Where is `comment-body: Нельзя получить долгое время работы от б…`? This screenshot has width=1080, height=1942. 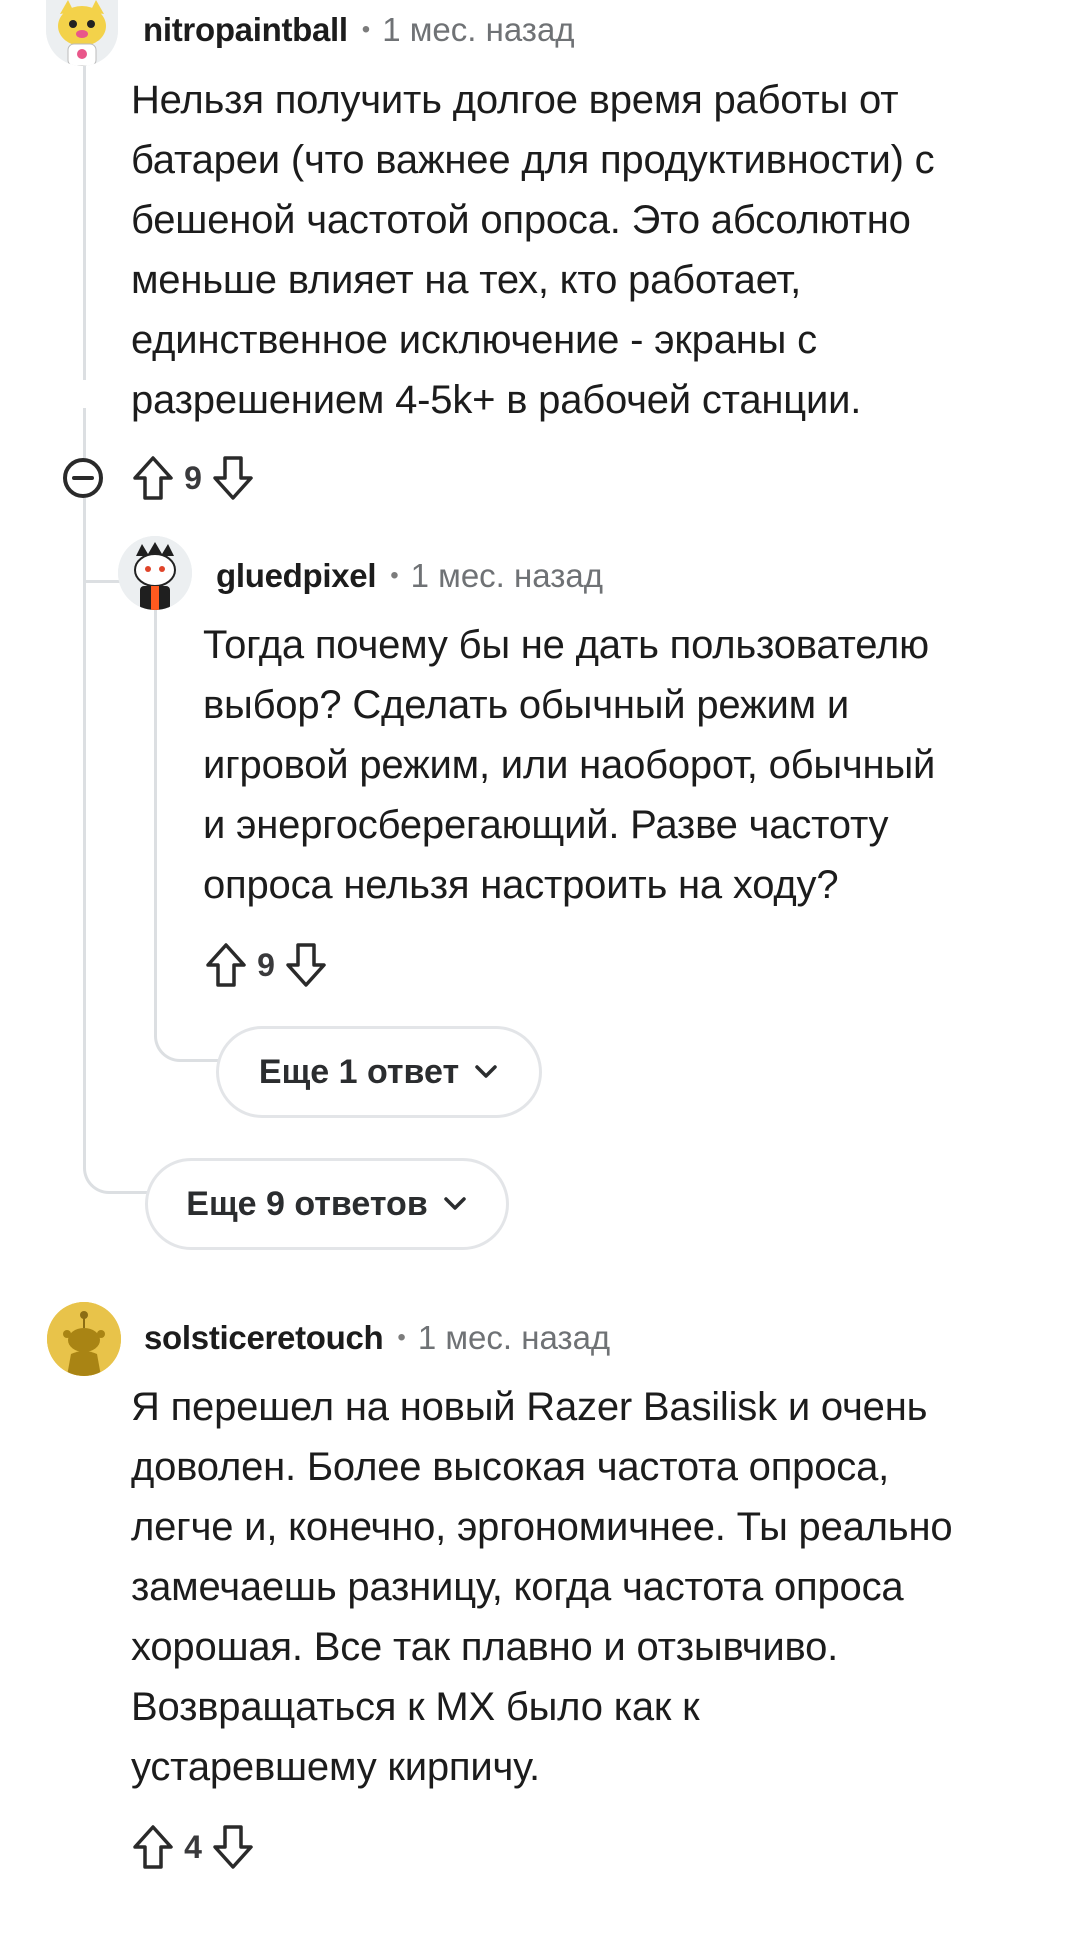
comment-body: Нельзя получить долгое время работы от б… is located at coordinates (533, 250).